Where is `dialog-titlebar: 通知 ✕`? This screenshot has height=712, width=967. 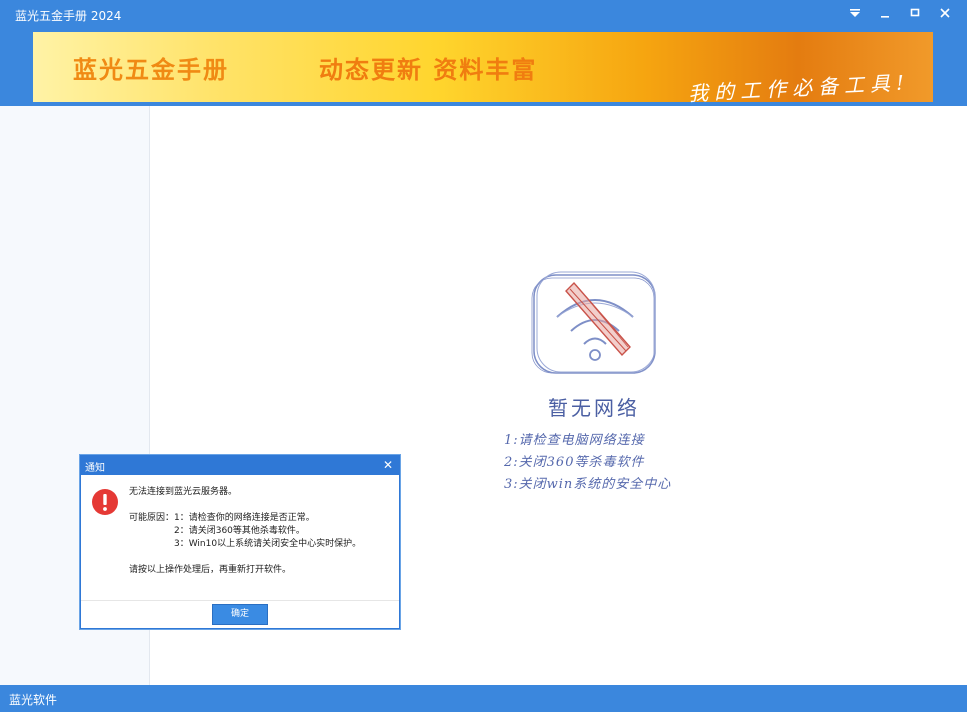 dialog-titlebar: 通知 ✕ is located at coordinates (240, 465).